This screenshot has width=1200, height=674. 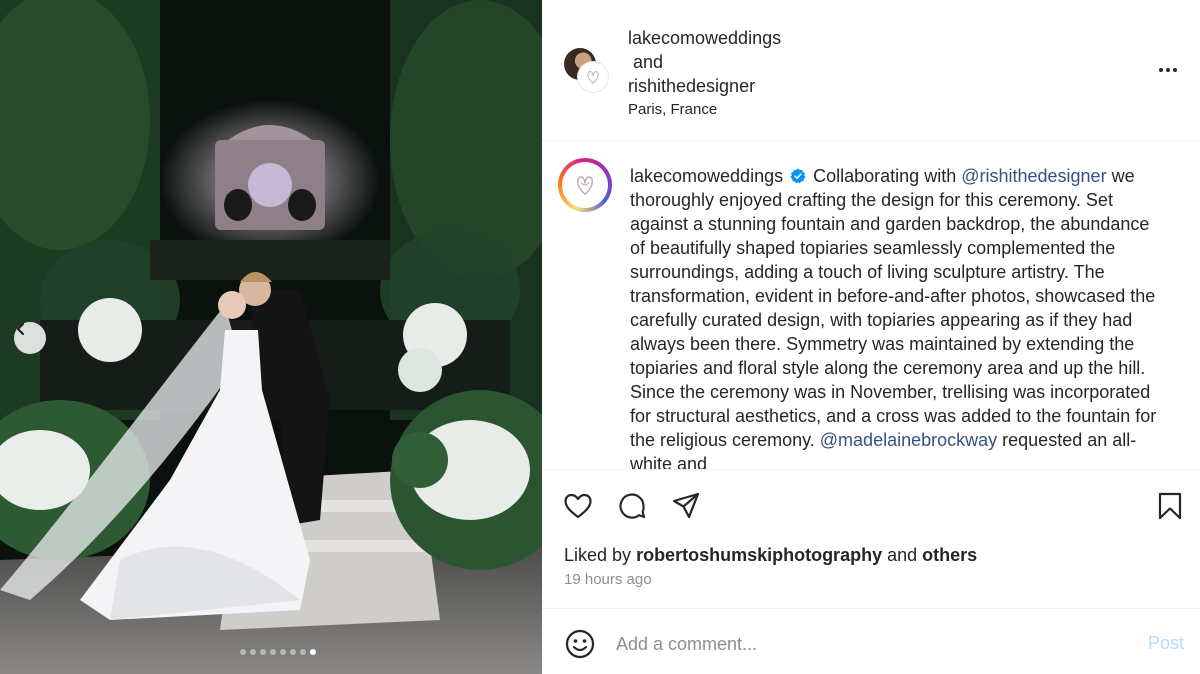 I want to click on bookmark-icon, so click(x=1170, y=506).